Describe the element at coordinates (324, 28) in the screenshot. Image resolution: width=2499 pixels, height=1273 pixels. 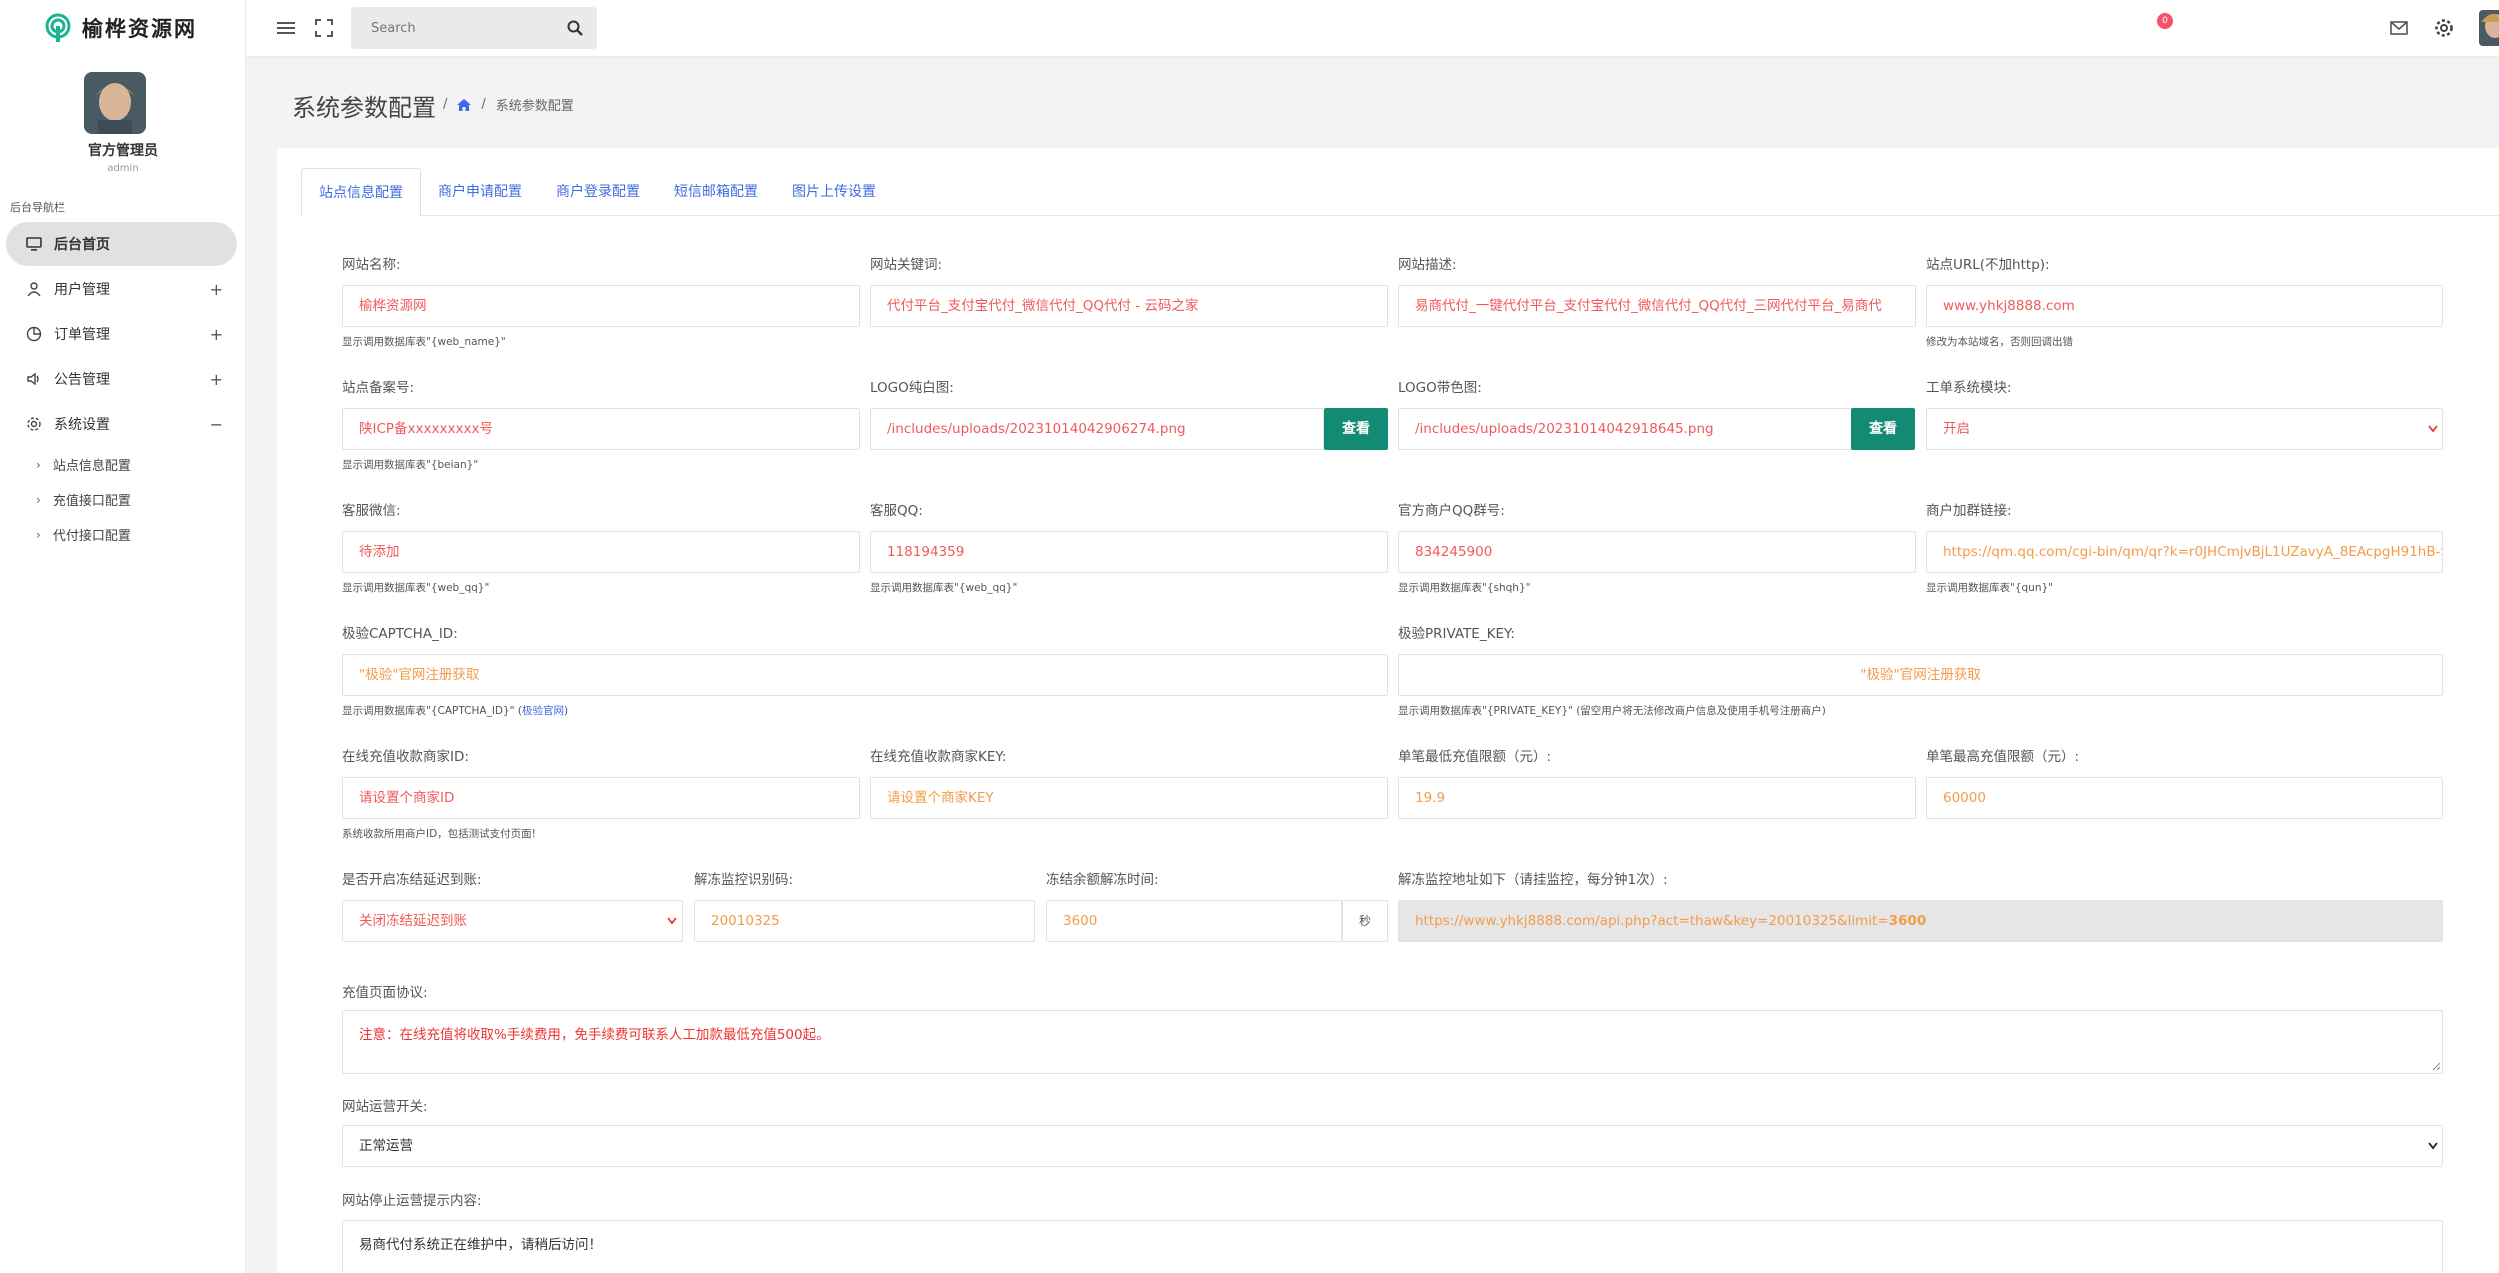
I see `fullscreen-icon` at that location.